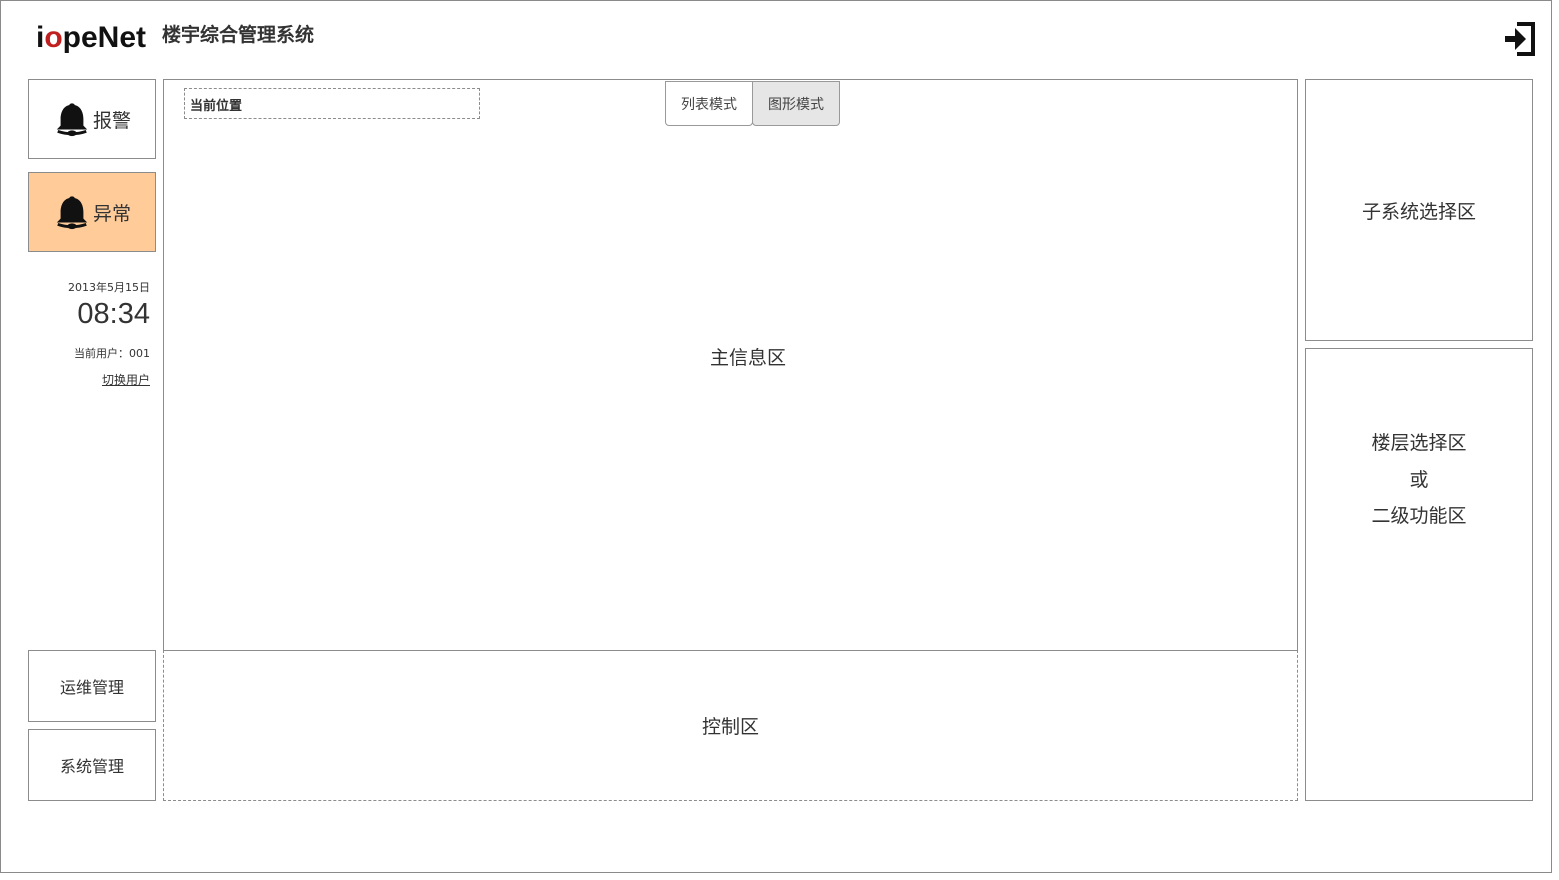 Image resolution: width=1559 pixels, height=880 pixels. I want to click on floor-select-text: 楼层选择区 或 二级功能区, so click(1419, 480).